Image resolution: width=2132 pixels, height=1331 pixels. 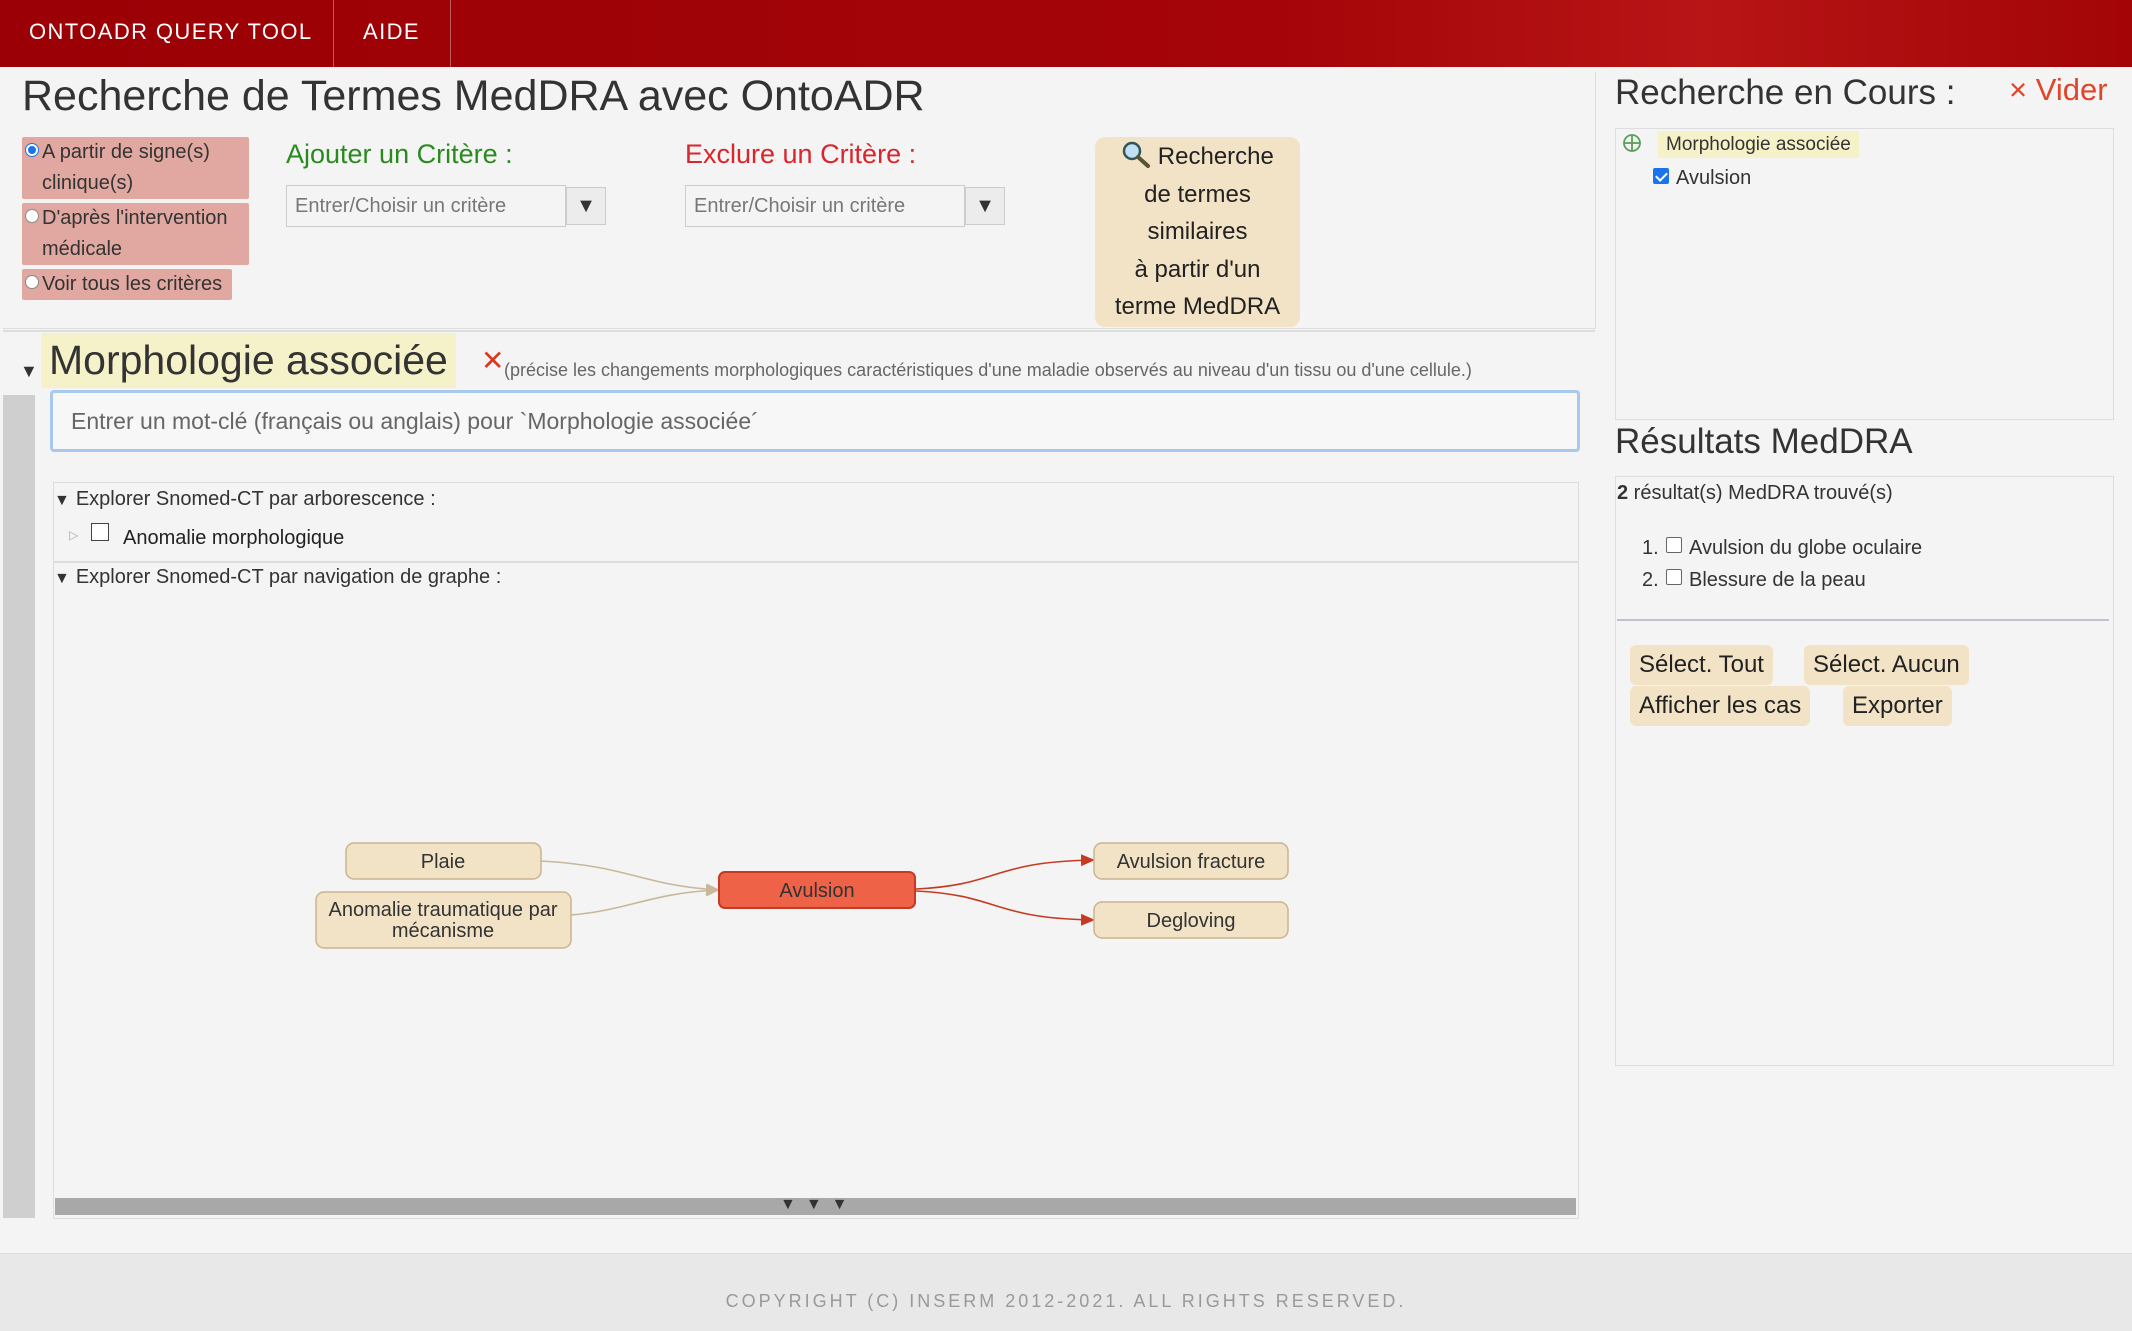 What do you see at coordinates (443, 931) in the screenshot?
I see `svg-text: mécanisme` at bounding box center [443, 931].